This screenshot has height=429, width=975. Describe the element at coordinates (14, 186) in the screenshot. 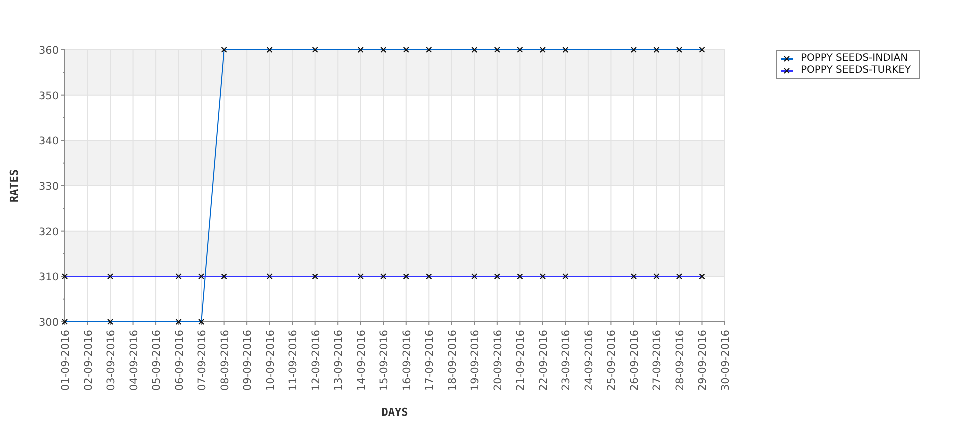

I see `axis-title: RATES` at that location.